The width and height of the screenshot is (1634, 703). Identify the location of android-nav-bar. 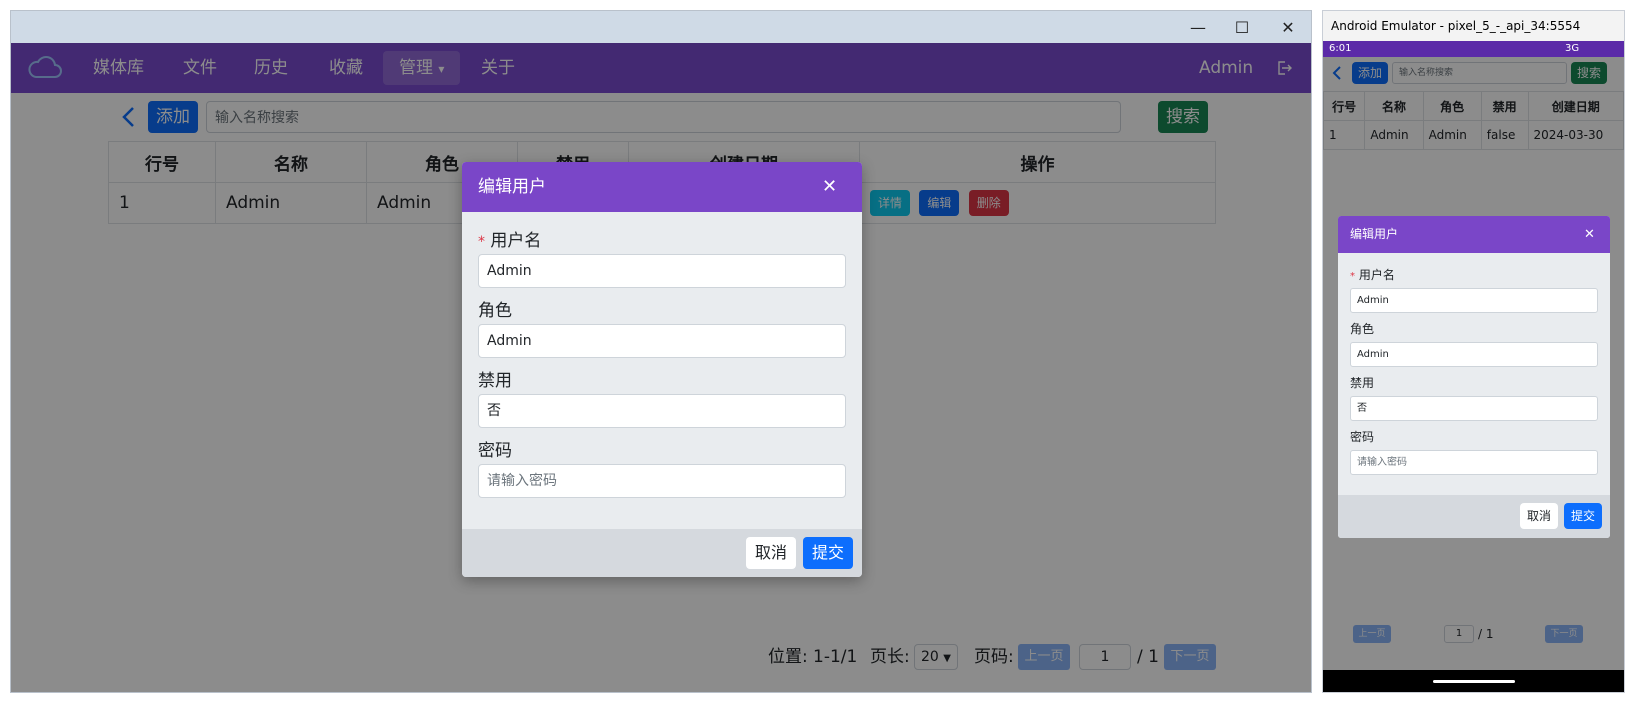
(1473, 681).